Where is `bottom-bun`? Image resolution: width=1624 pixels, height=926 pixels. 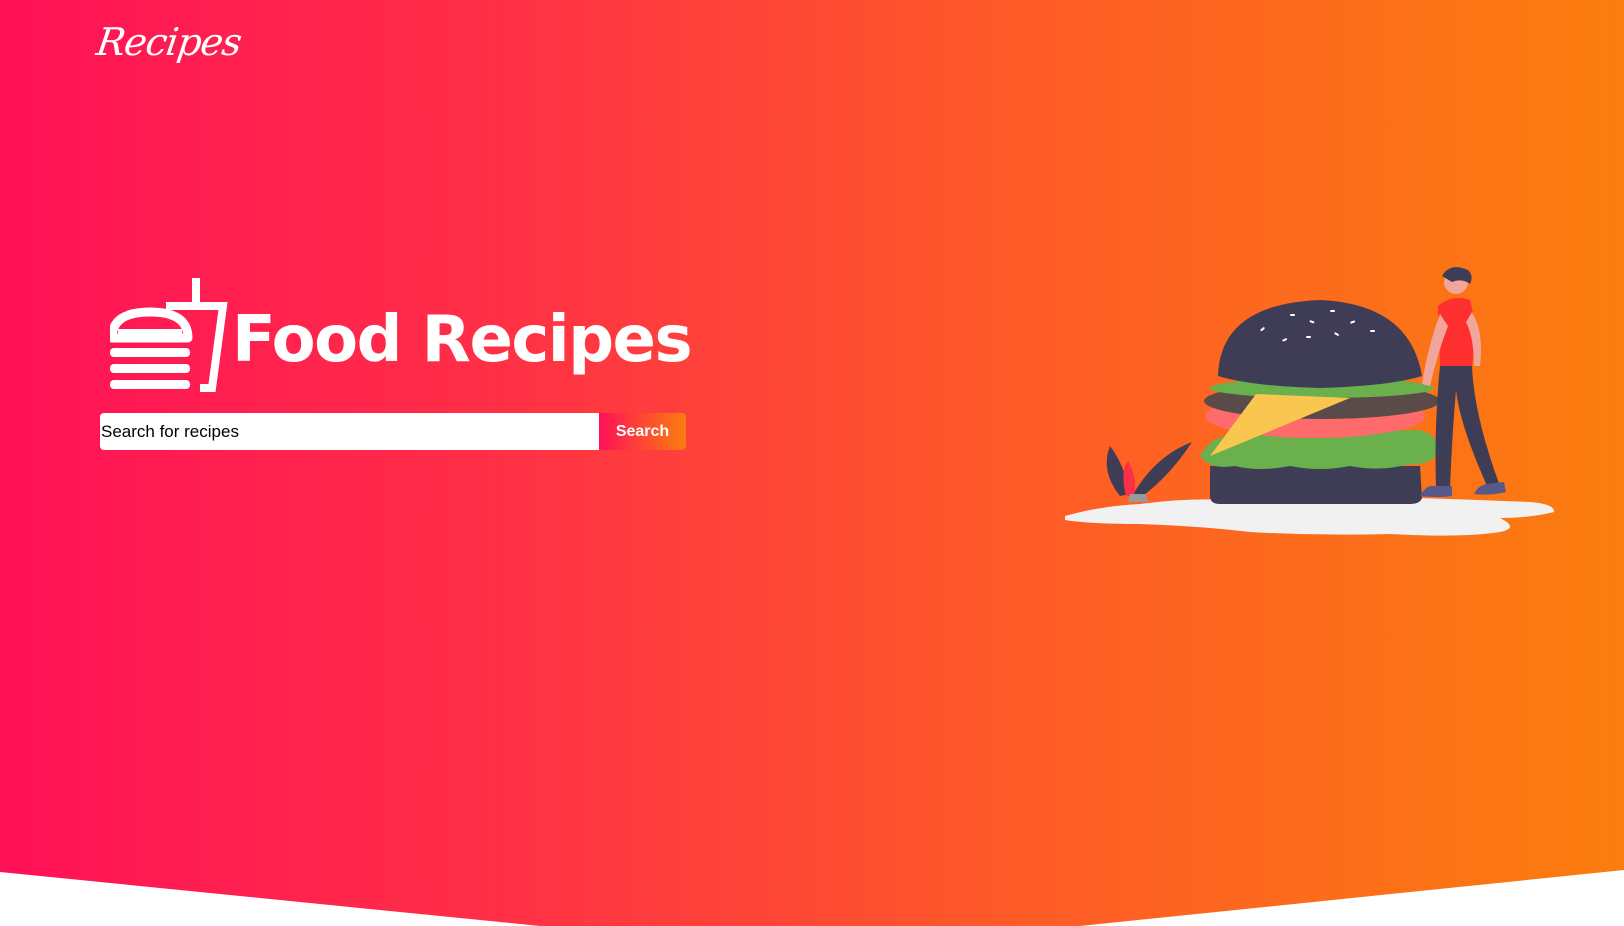
bottom-bun is located at coordinates (1316, 485).